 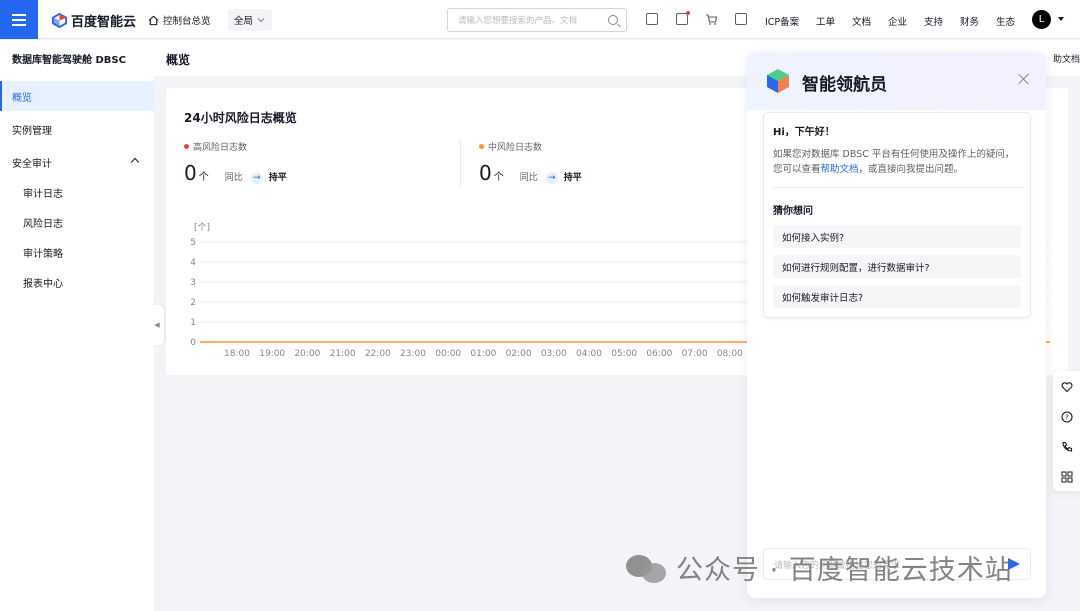 What do you see at coordinates (897, 296) in the screenshot?
I see `suggested-question: 如何触发审计日志?` at bounding box center [897, 296].